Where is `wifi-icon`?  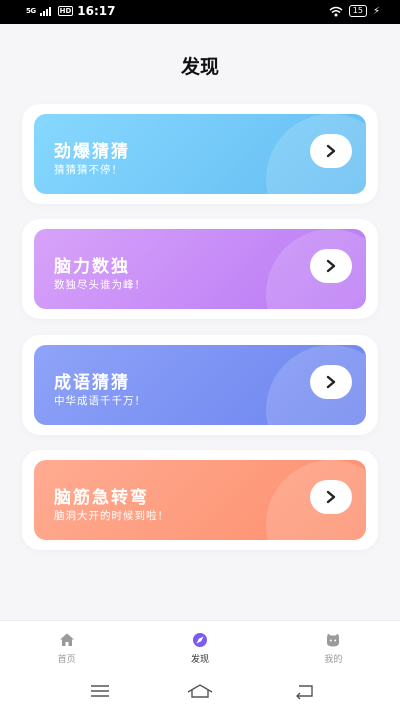
wifi-icon is located at coordinates (336, 11).